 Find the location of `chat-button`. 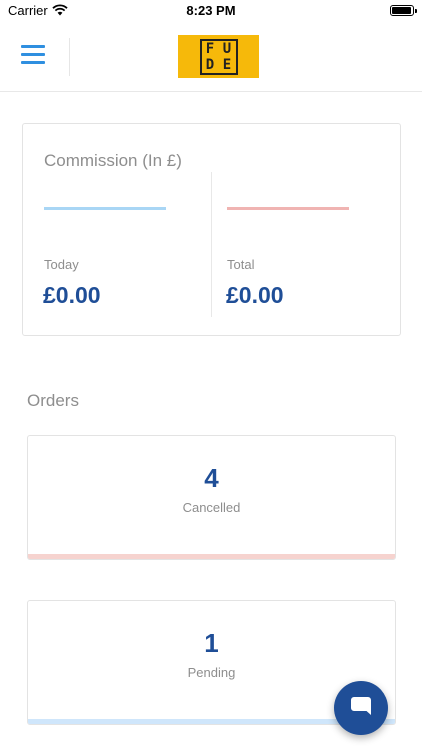

chat-button is located at coordinates (361, 708).